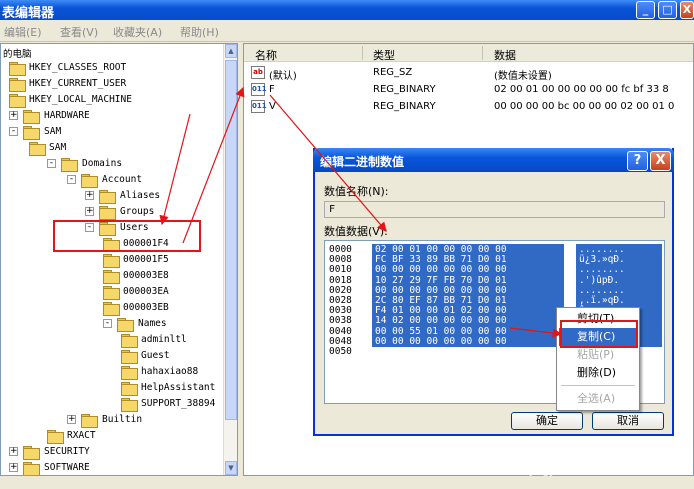 Image resolution: width=694 pixels, height=489 pixels. I want to click on watermark-brand: Bai, so click(550, 452).